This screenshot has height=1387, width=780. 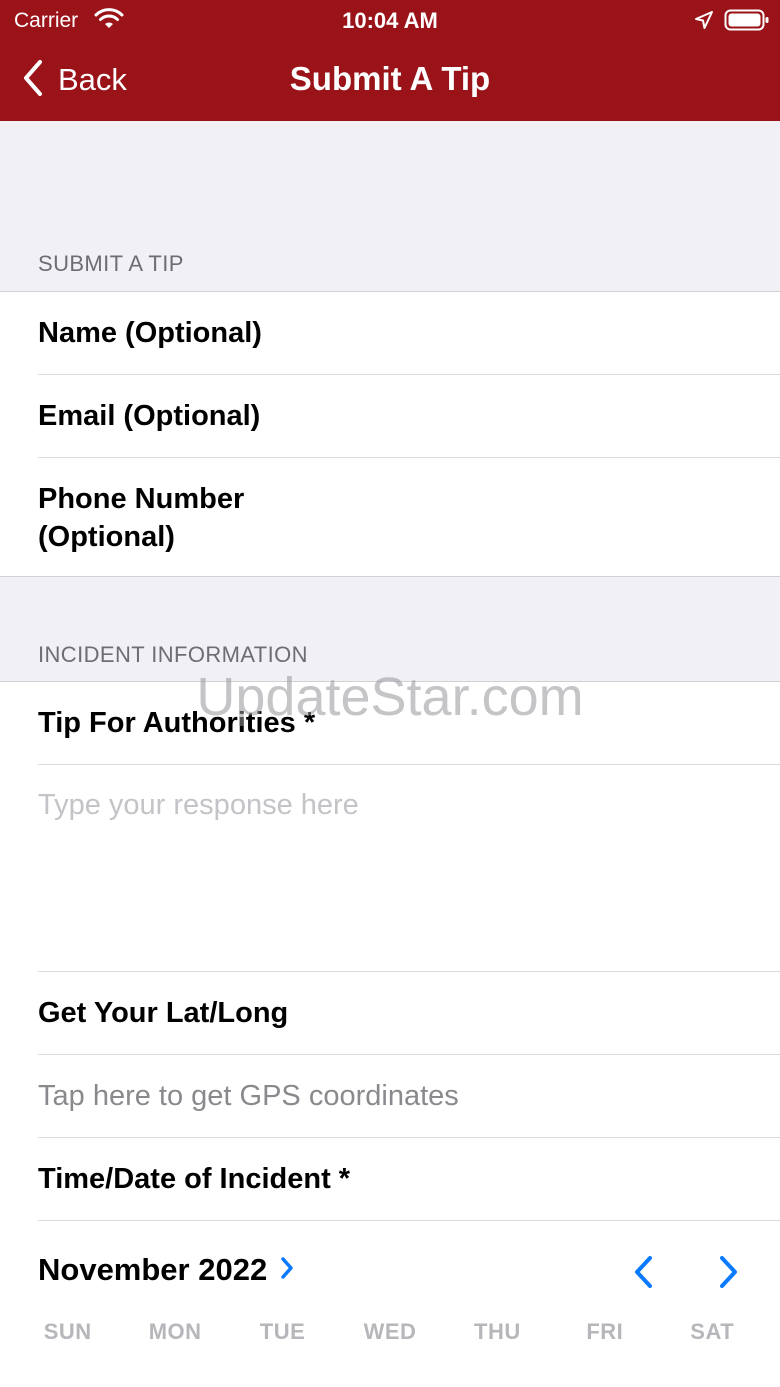 I want to click on phone-field-label: Phone Number (Optional), so click(x=141, y=517).